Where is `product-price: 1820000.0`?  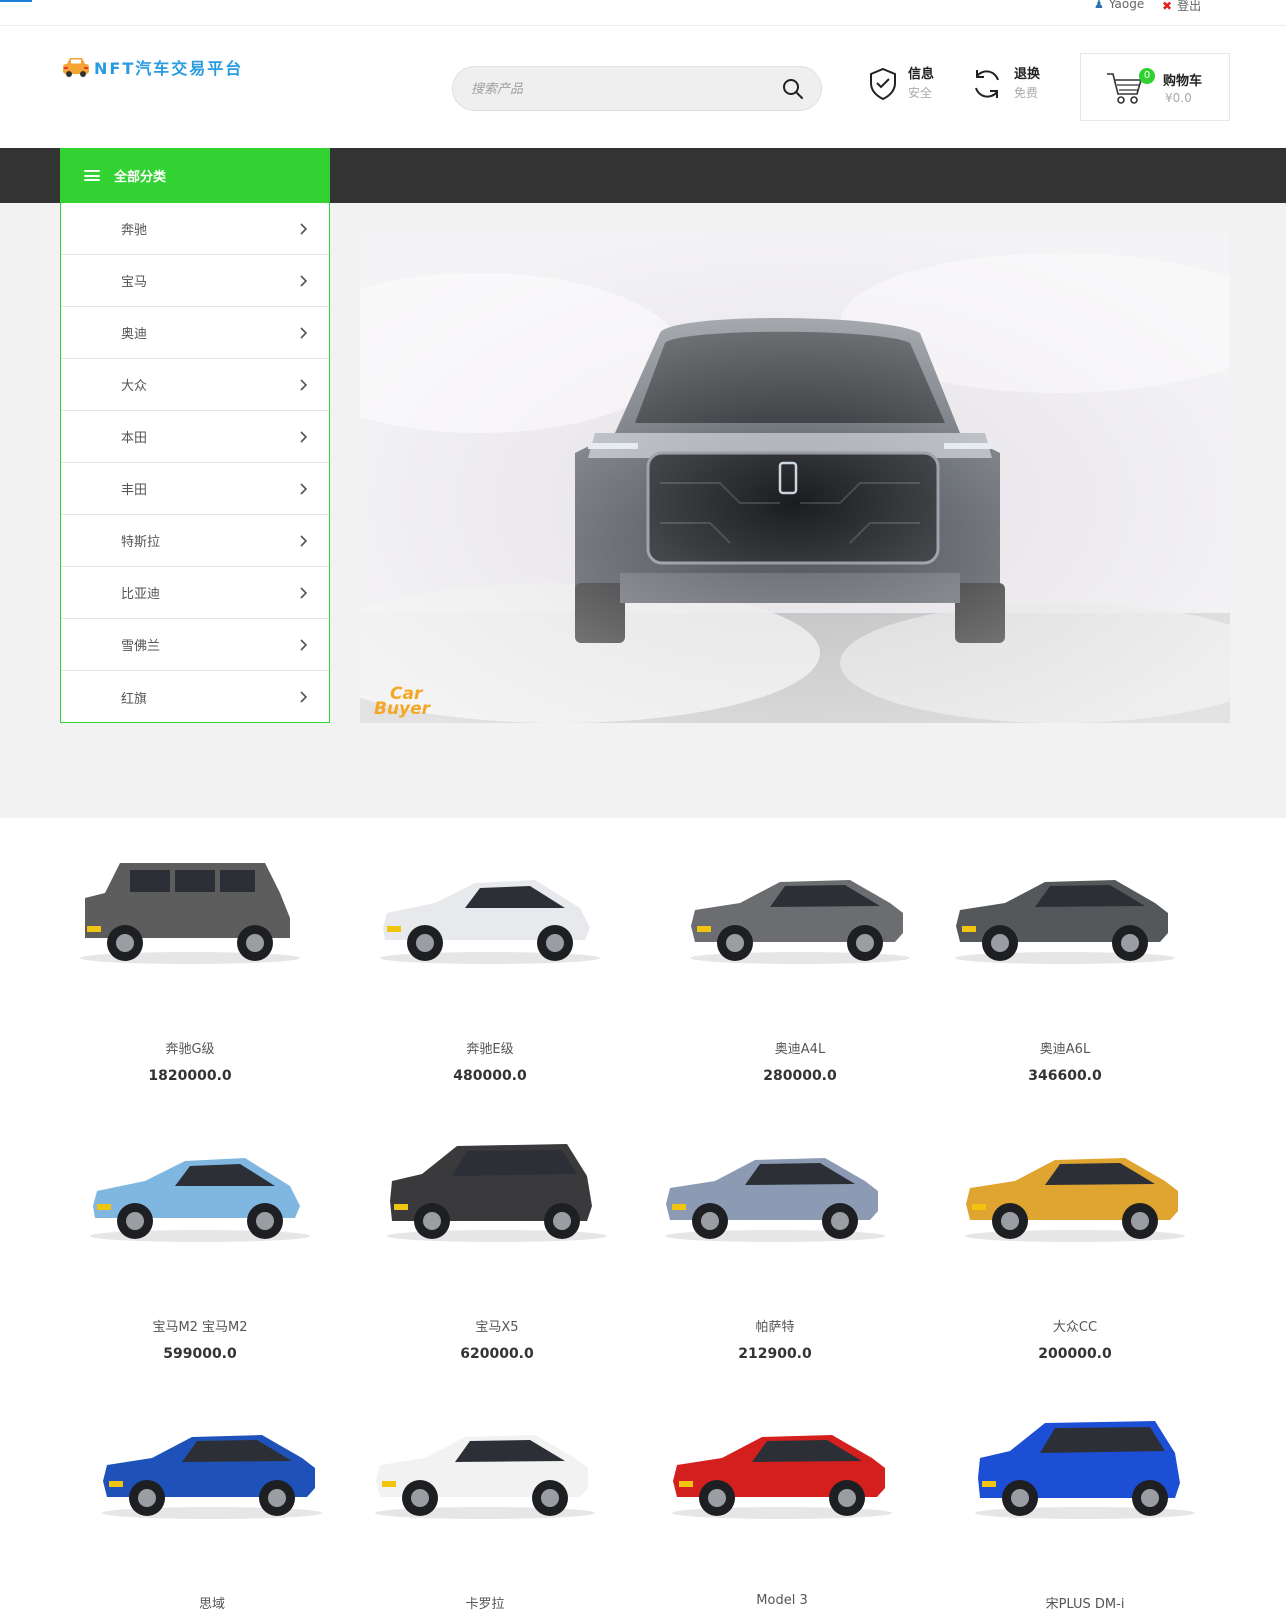 product-price: 1820000.0 is located at coordinates (190, 1076).